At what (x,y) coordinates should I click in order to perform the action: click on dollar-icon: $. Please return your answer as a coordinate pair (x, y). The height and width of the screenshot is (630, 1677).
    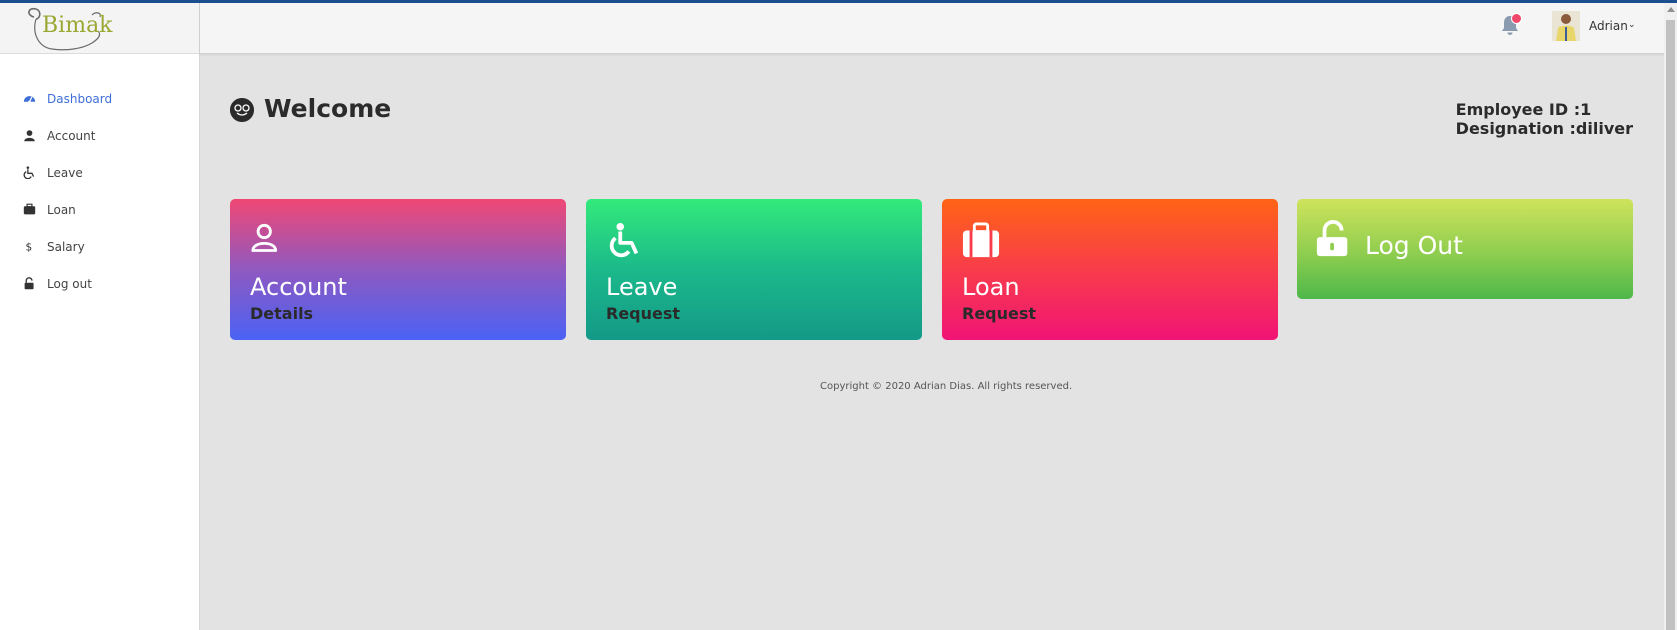
    Looking at the image, I should click on (29, 247).